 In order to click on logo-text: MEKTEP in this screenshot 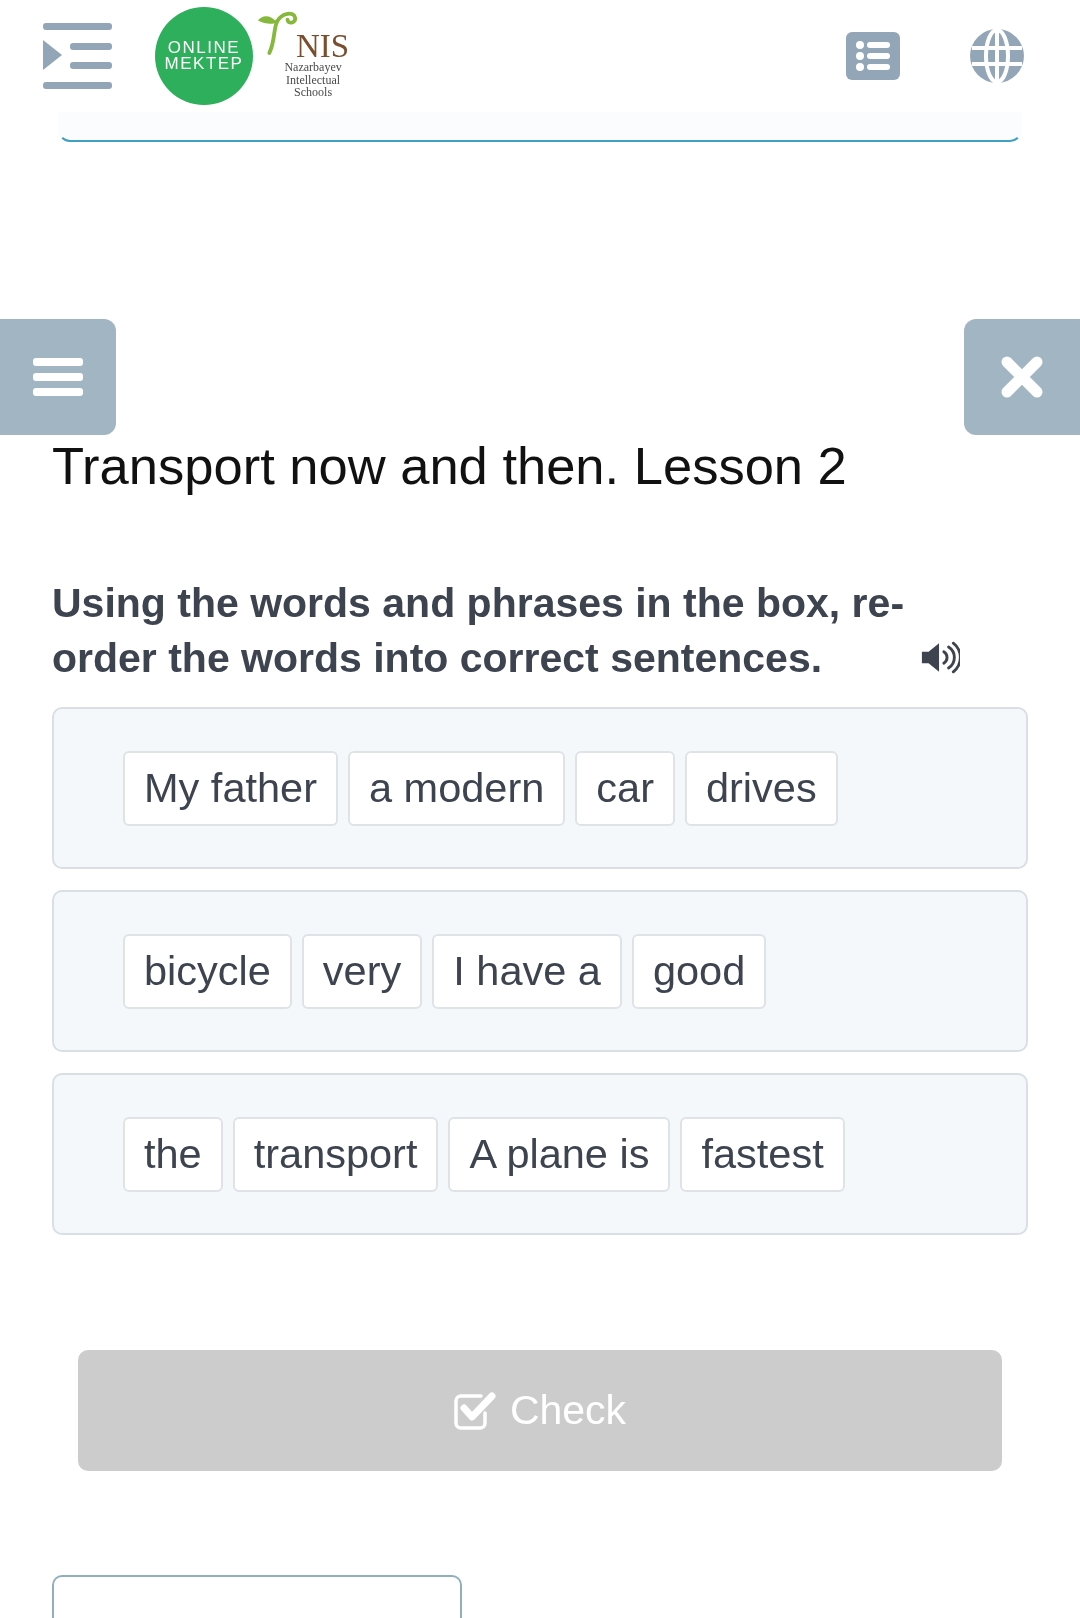, I will do `click(204, 64)`.